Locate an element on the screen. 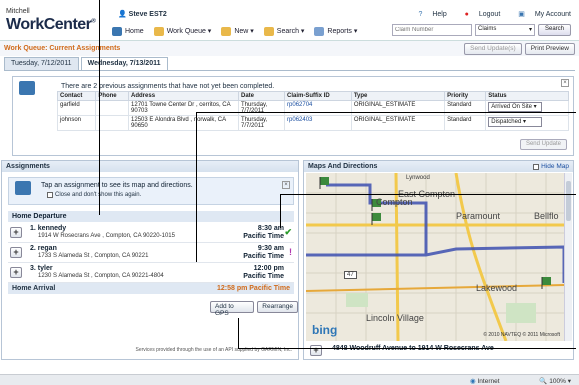 The height and width of the screenshot is (385, 579). nav-new: New ▾ is located at coordinates (237, 31).